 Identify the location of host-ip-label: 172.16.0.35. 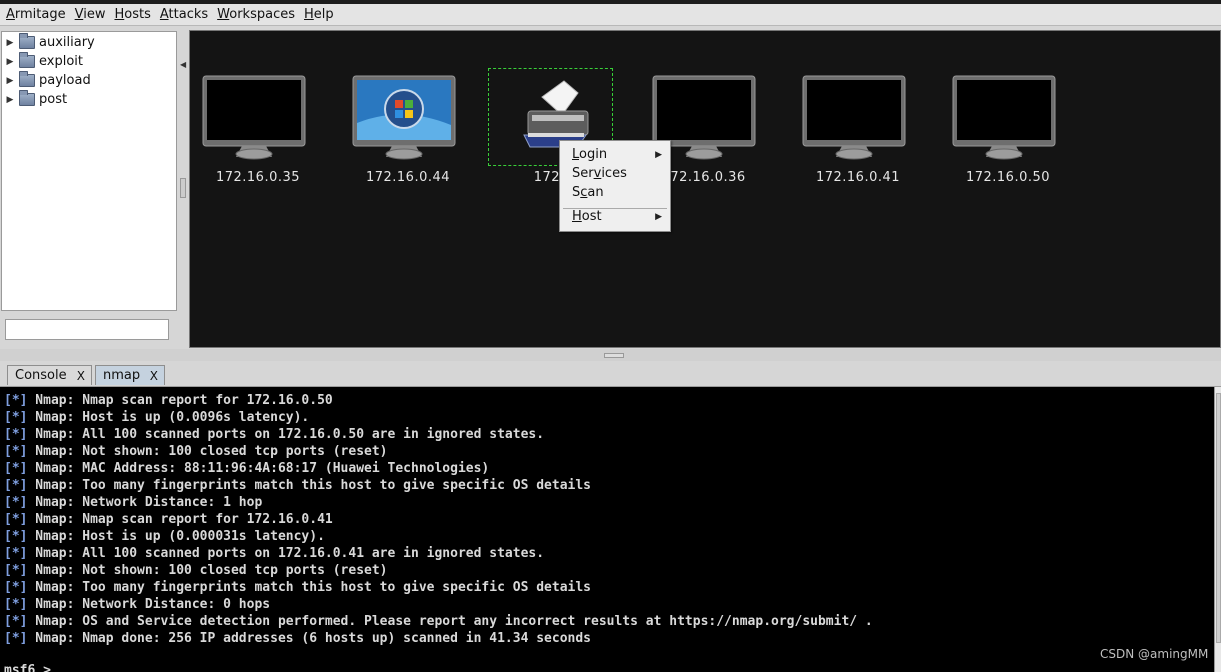
(258, 177).